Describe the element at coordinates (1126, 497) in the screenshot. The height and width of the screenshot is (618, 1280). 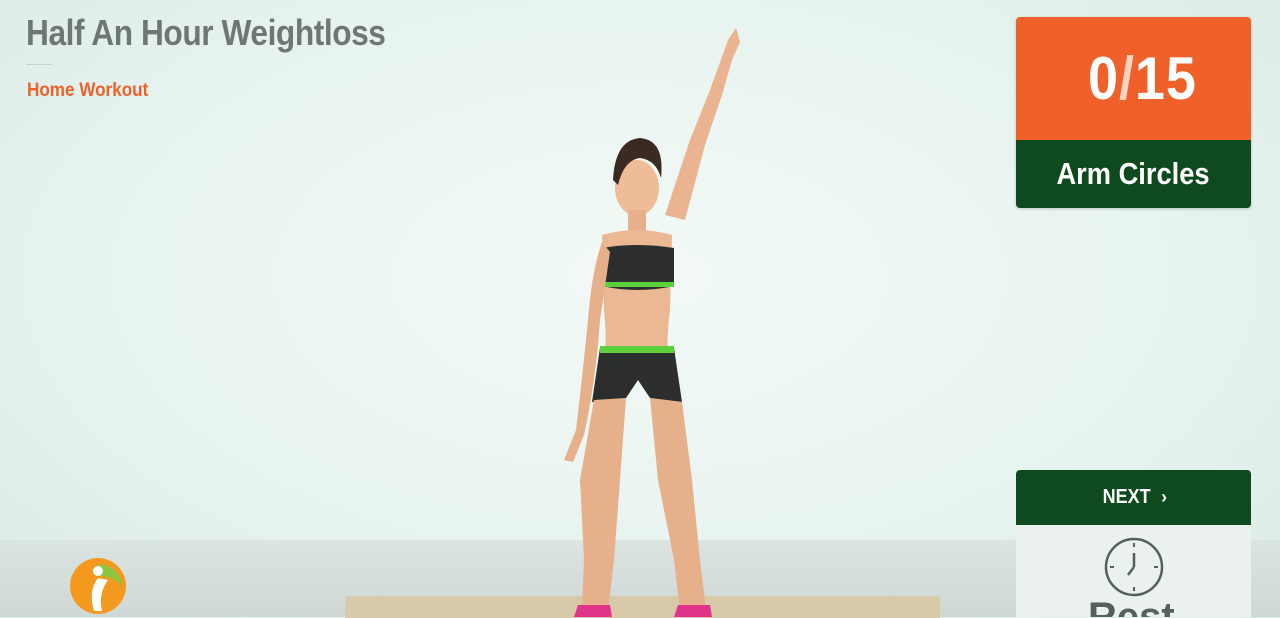
I see `next-button-label: NEXT` at that location.